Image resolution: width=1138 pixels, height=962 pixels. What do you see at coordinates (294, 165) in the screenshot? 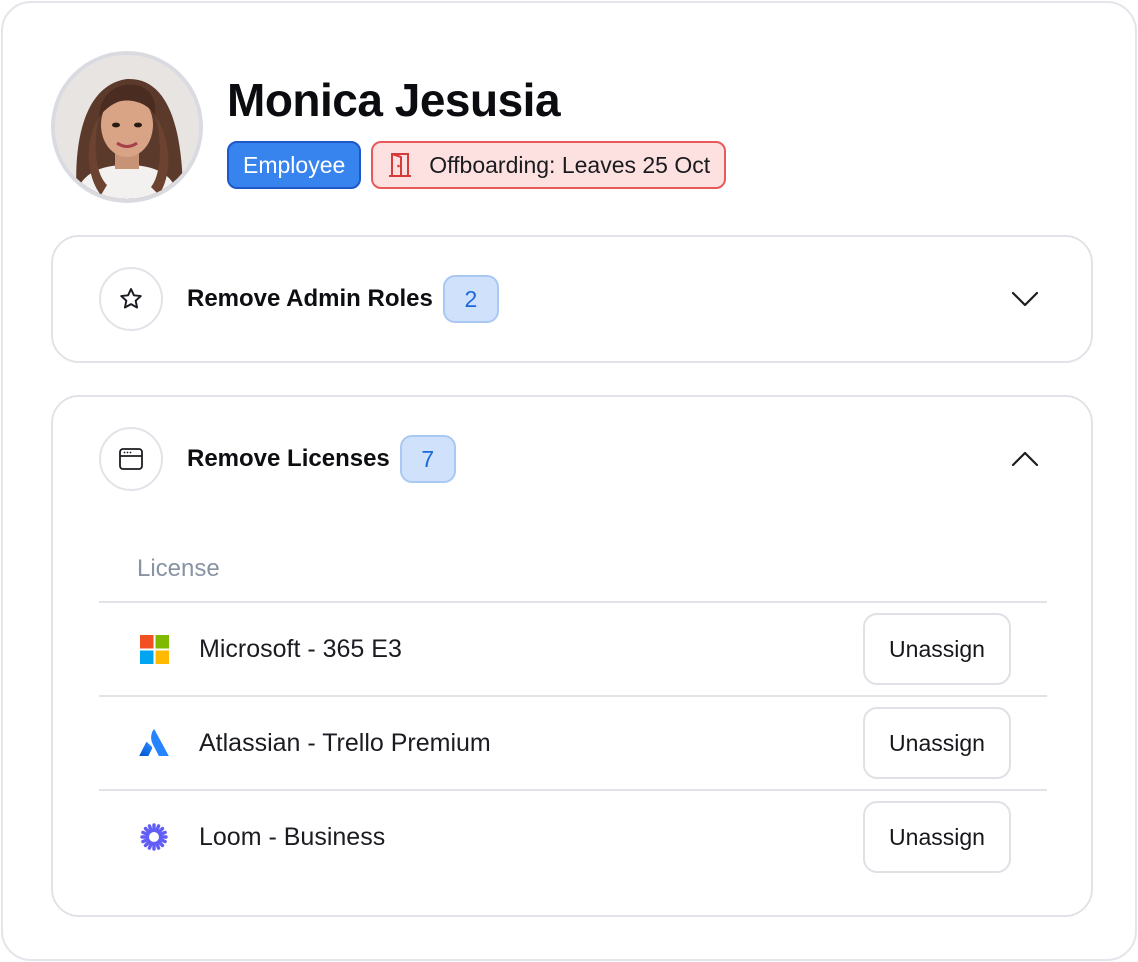
I see `role-badge: Employee` at bounding box center [294, 165].